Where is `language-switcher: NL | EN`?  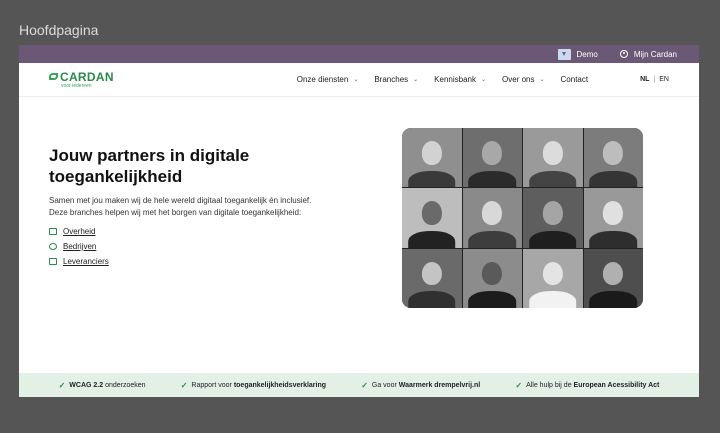 language-switcher: NL | EN is located at coordinates (654, 79).